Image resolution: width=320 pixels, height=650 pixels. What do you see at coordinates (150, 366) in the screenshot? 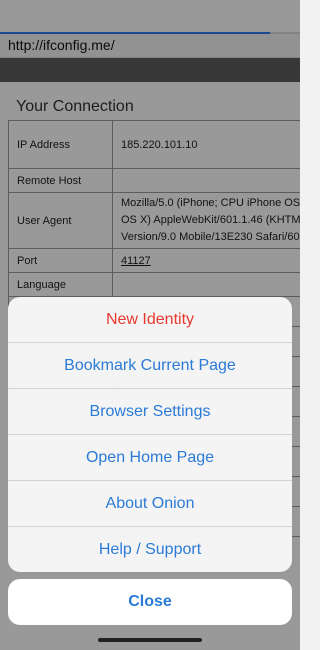
I see `bookmark-current-page-button: Bookmark Current Page` at bounding box center [150, 366].